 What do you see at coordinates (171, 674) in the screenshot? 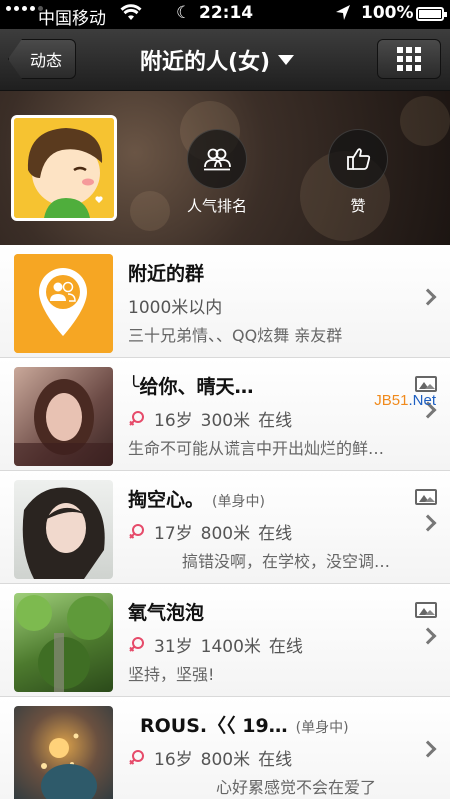
I see `person-signature: 坚持，坚强!` at bounding box center [171, 674].